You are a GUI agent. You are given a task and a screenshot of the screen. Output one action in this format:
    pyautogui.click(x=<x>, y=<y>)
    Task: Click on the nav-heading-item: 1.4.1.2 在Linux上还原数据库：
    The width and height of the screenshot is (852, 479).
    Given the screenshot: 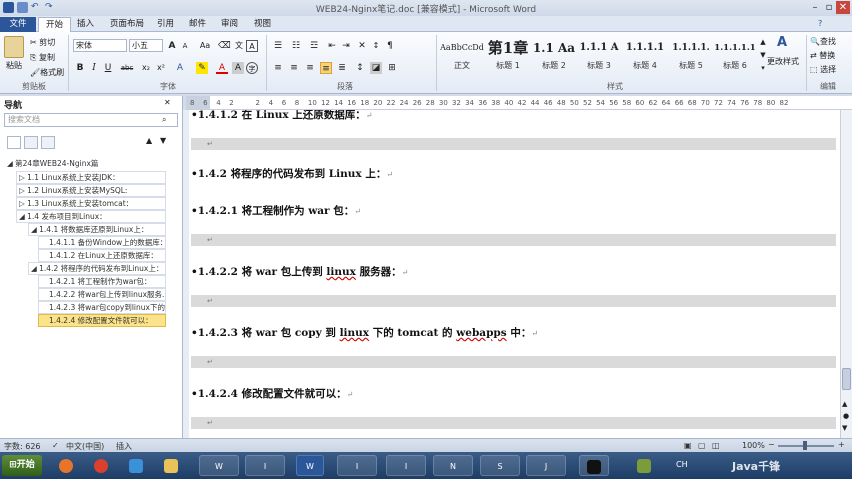 What is the action you would take?
    pyautogui.click(x=102, y=255)
    